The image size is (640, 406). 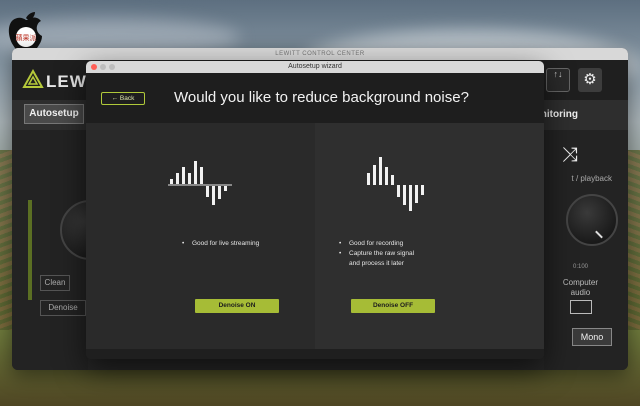 What do you see at coordinates (592, 220) in the screenshot?
I see `mix-knob` at bounding box center [592, 220].